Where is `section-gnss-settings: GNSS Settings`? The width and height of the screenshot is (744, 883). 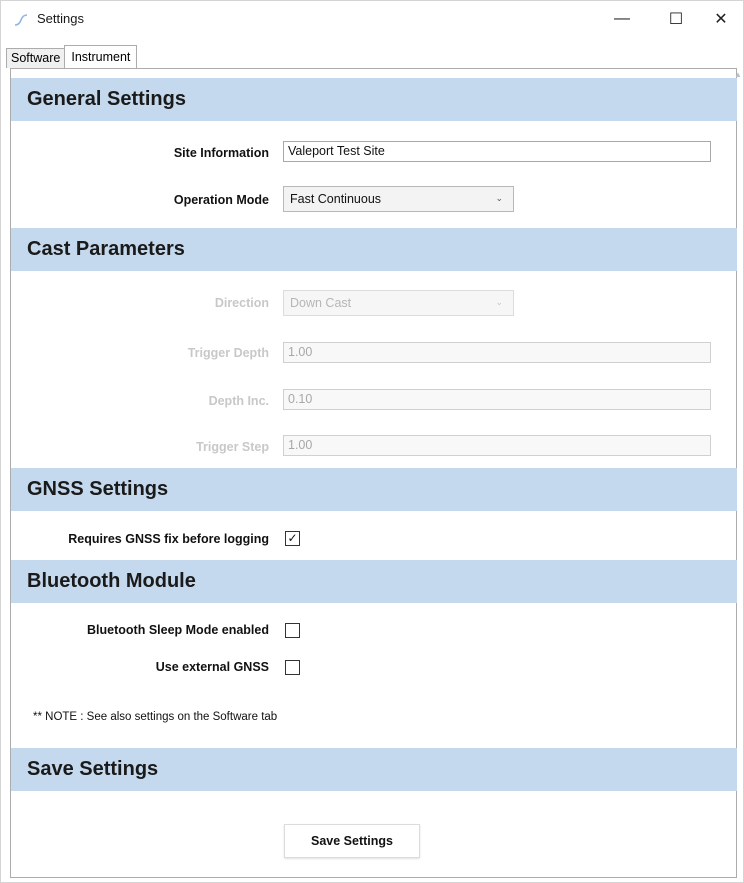 section-gnss-settings: GNSS Settings is located at coordinates (374, 489).